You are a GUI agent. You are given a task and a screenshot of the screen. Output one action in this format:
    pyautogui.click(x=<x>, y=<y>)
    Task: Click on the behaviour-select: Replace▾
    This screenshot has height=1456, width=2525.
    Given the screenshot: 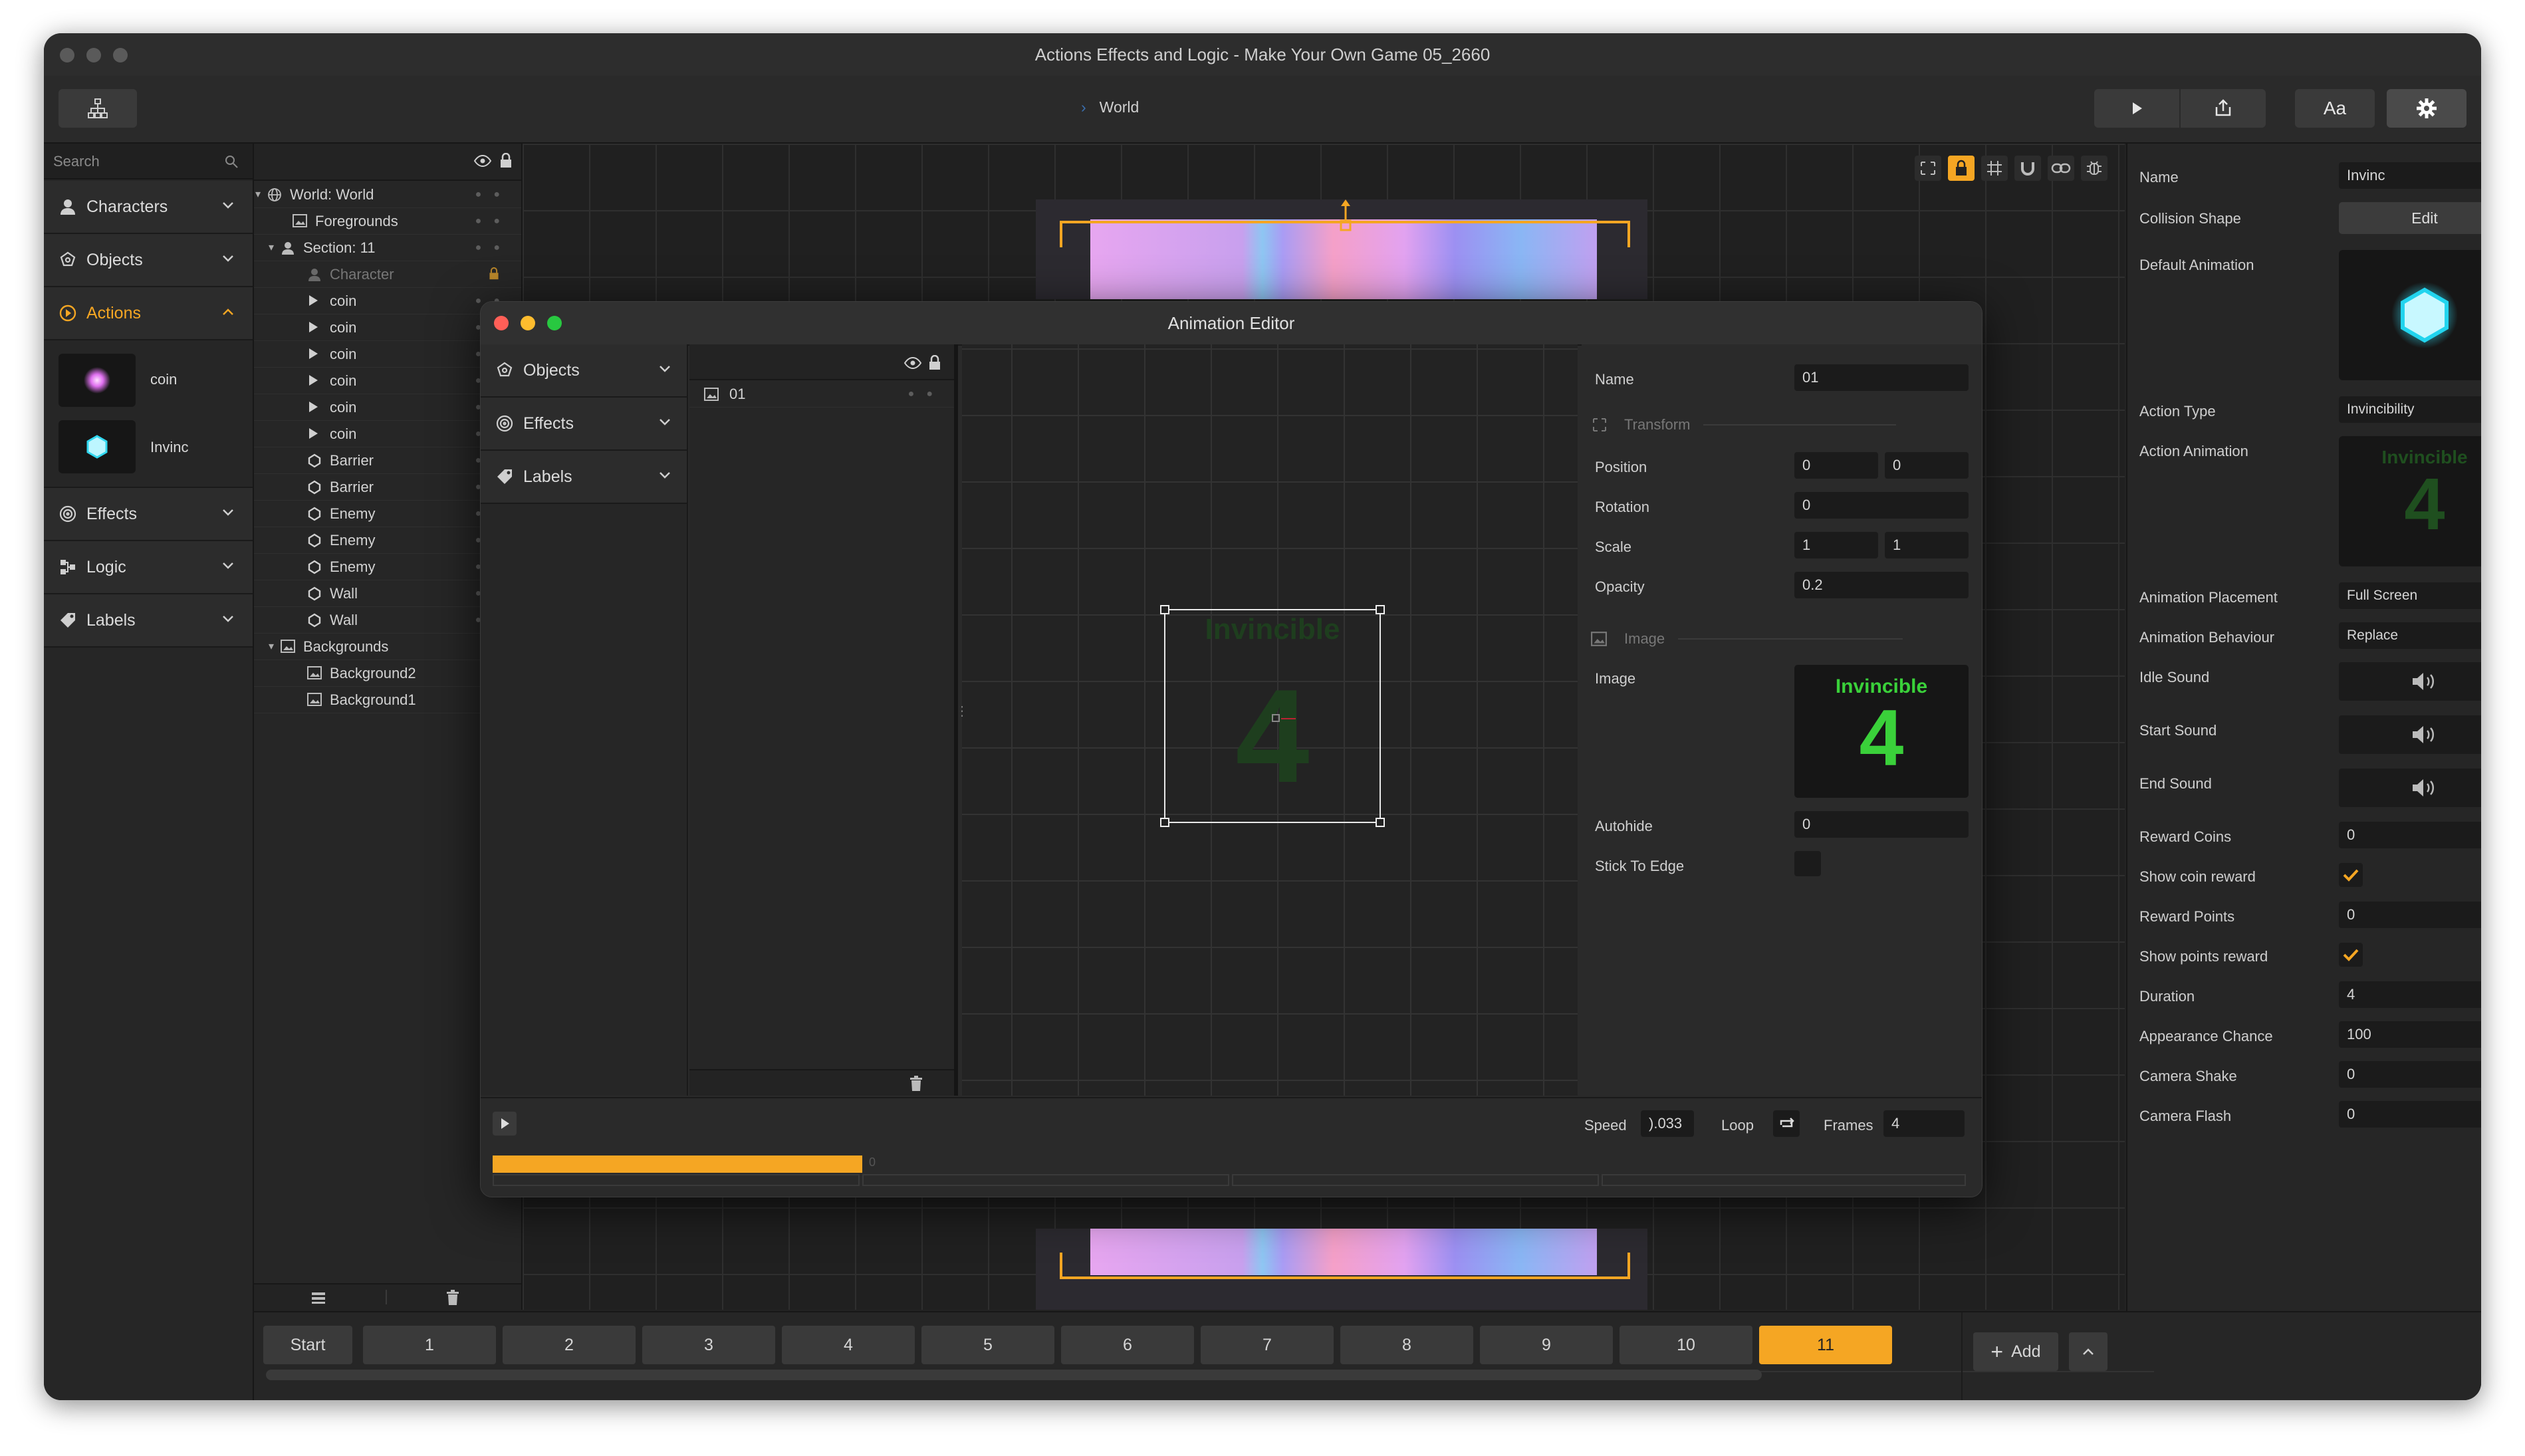 What is the action you would take?
    pyautogui.click(x=2410, y=635)
    